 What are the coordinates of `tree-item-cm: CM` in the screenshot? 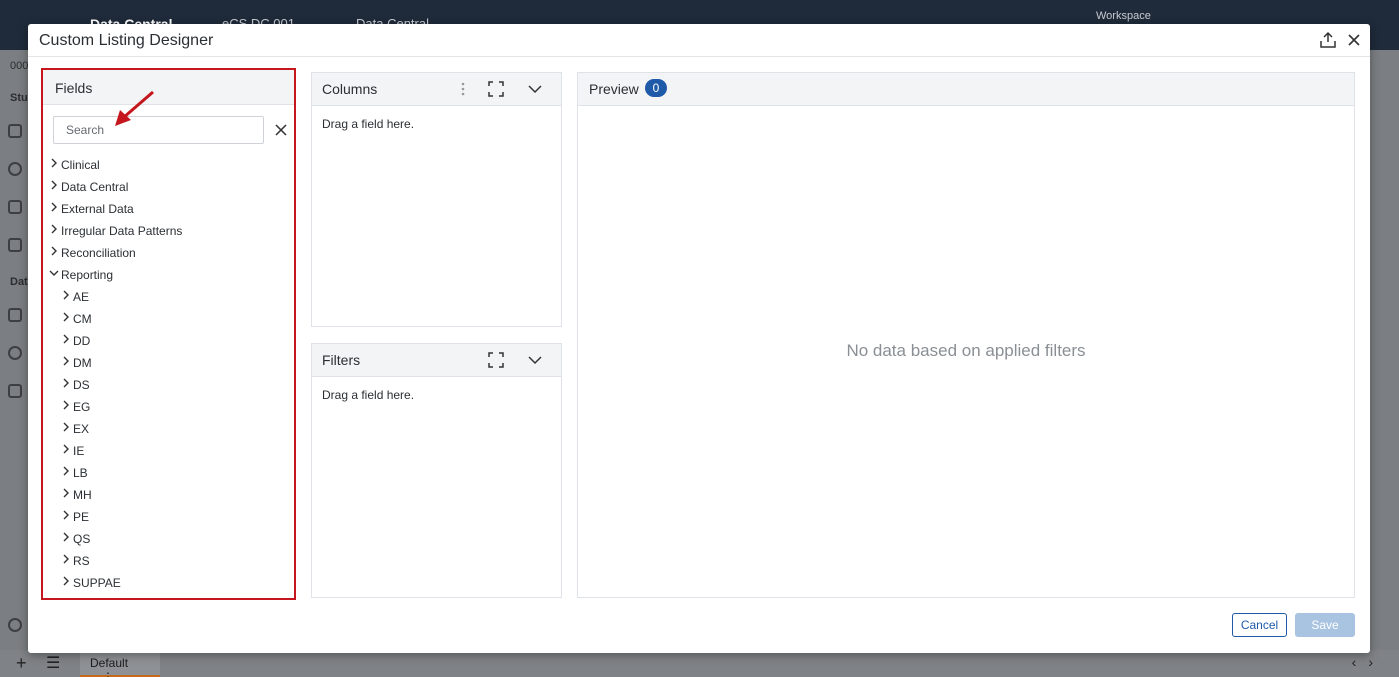 It's located at (168, 318).